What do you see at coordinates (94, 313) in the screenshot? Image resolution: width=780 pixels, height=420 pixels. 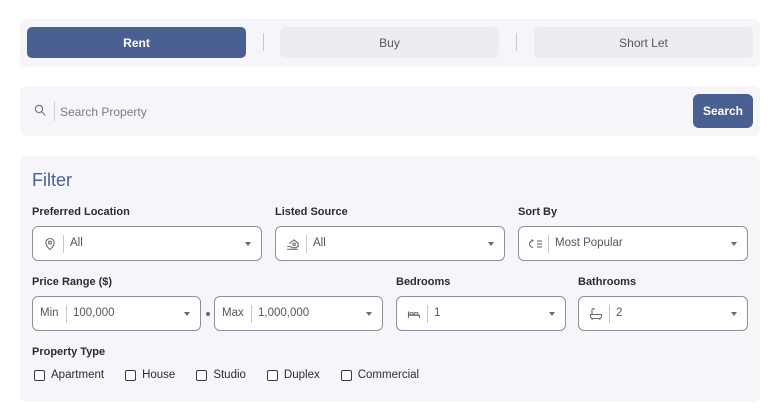 I see `price-min-value: 100,000` at bounding box center [94, 313].